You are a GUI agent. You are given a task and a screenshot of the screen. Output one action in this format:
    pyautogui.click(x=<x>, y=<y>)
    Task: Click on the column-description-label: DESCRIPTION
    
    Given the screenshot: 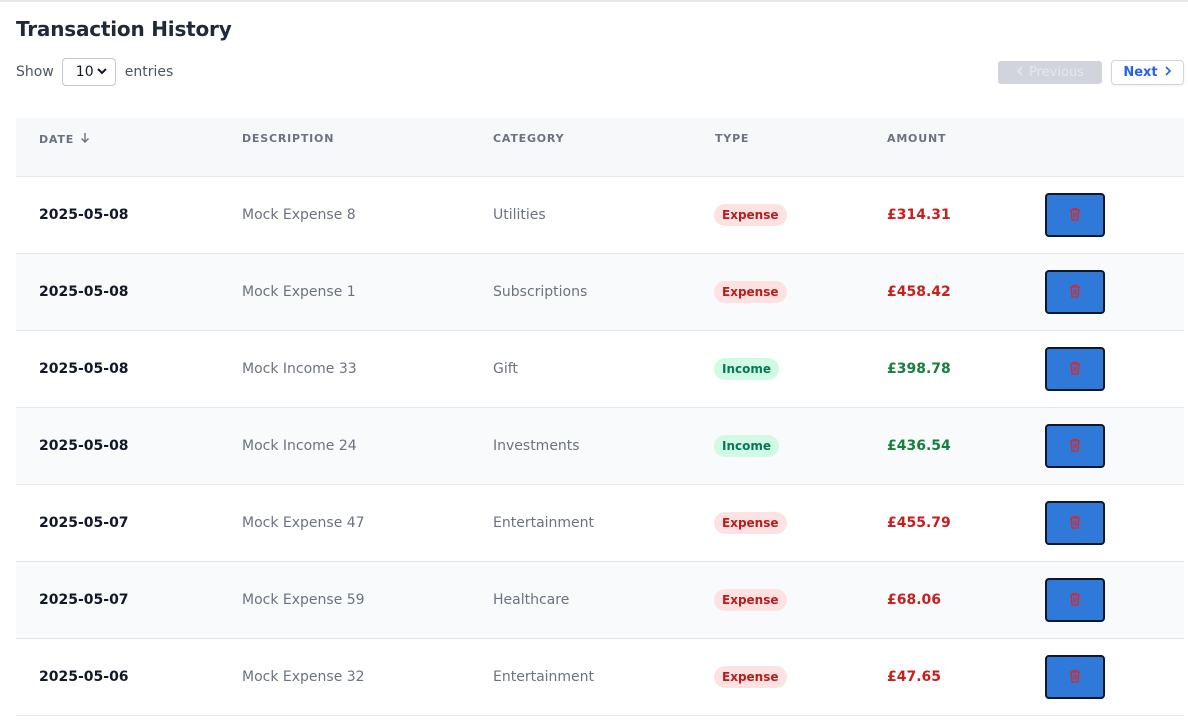 What is the action you would take?
    pyautogui.click(x=288, y=138)
    